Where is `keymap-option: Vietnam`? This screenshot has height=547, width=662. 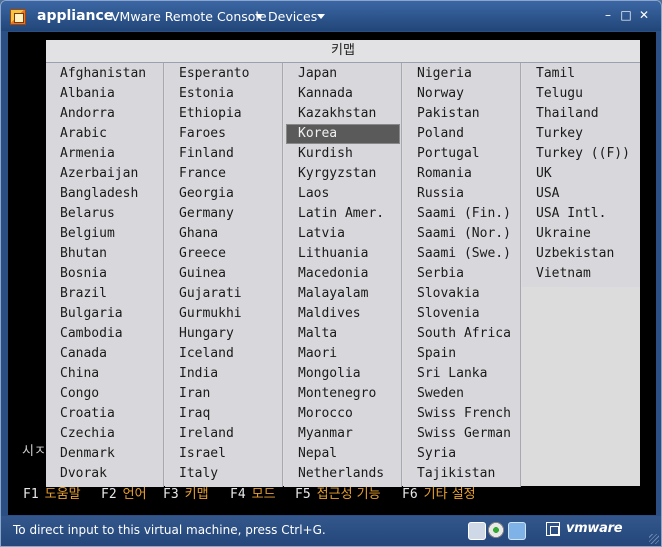 keymap-option: Vietnam is located at coordinates (581, 274).